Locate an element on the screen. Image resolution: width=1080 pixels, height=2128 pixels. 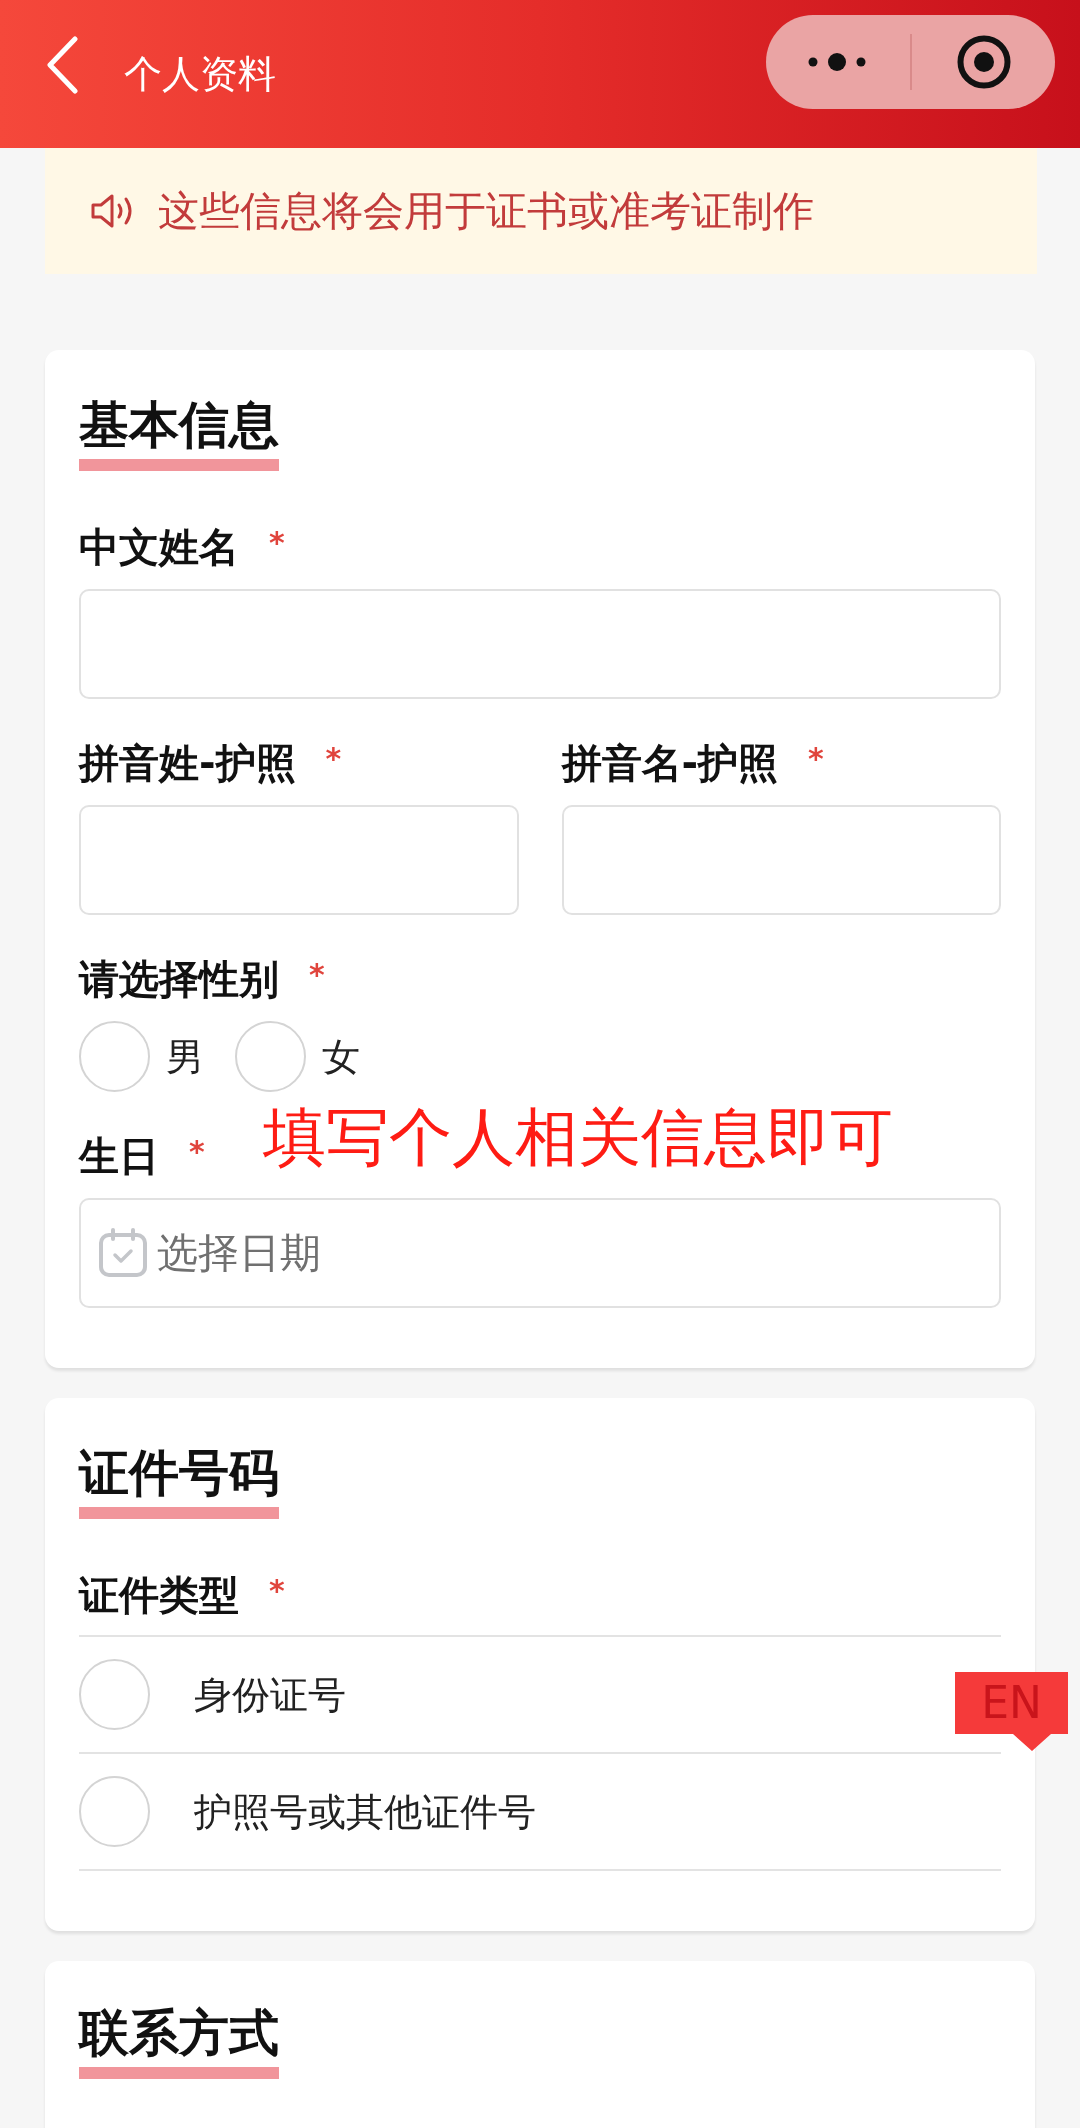
field-label: 生日 is located at coordinates (119, 1156).